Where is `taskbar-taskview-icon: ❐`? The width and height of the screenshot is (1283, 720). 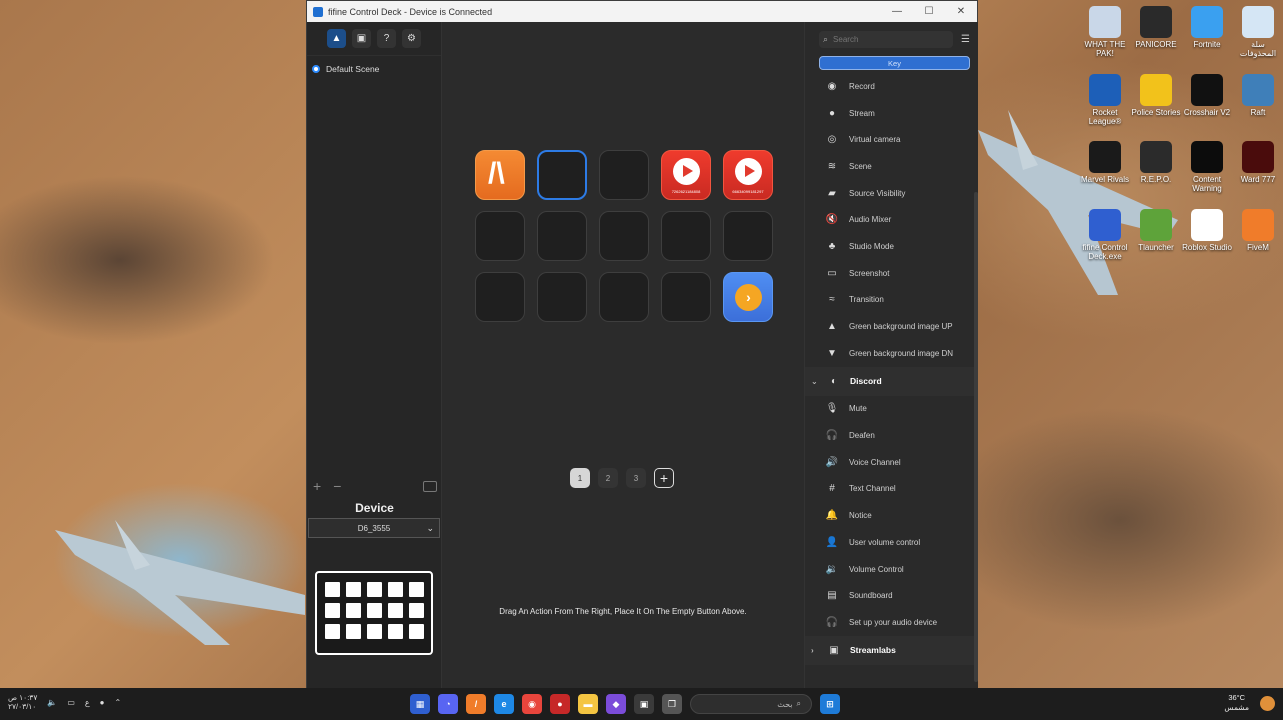
taskbar-taskview-icon: ❐ is located at coordinates (672, 704).